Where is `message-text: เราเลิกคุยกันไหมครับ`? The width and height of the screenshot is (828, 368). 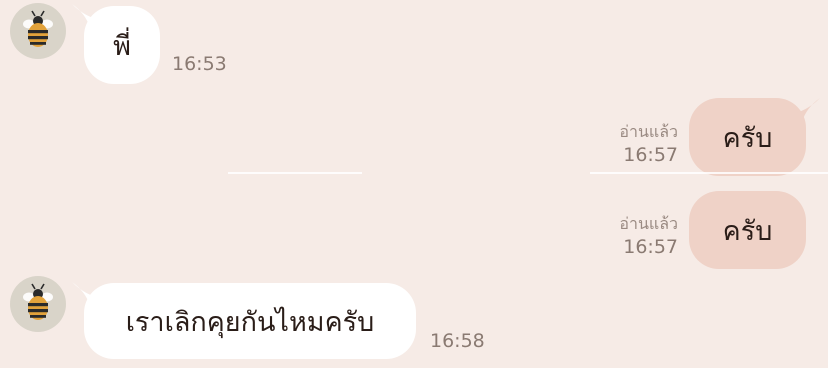 message-text: เราเลิกคุยกันไหมครับ is located at coordinates (250, 322).